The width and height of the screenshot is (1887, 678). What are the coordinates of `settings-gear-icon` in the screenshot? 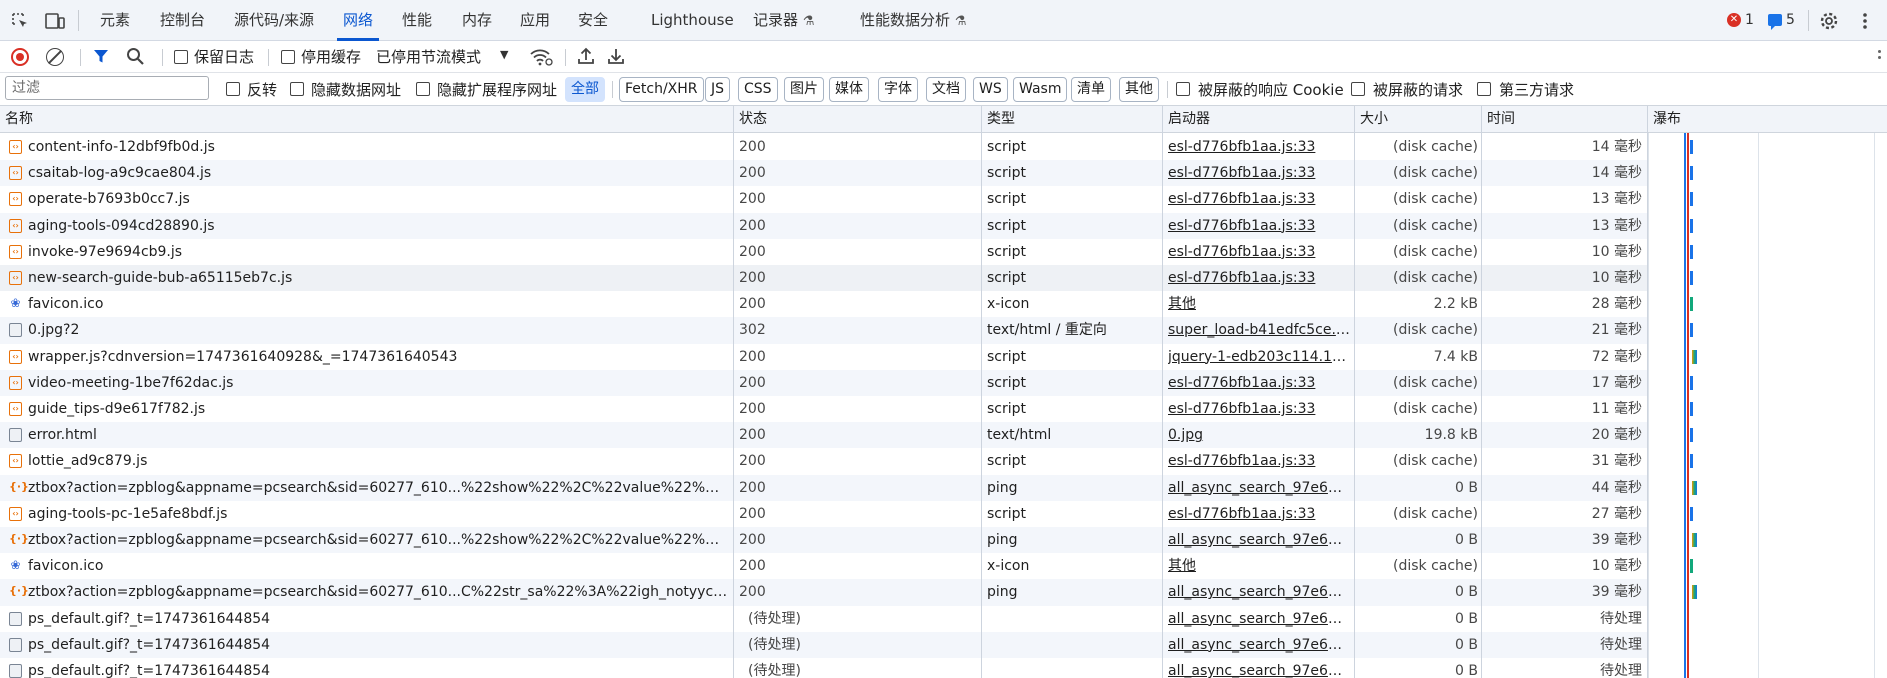 It's located at (1829, 21).